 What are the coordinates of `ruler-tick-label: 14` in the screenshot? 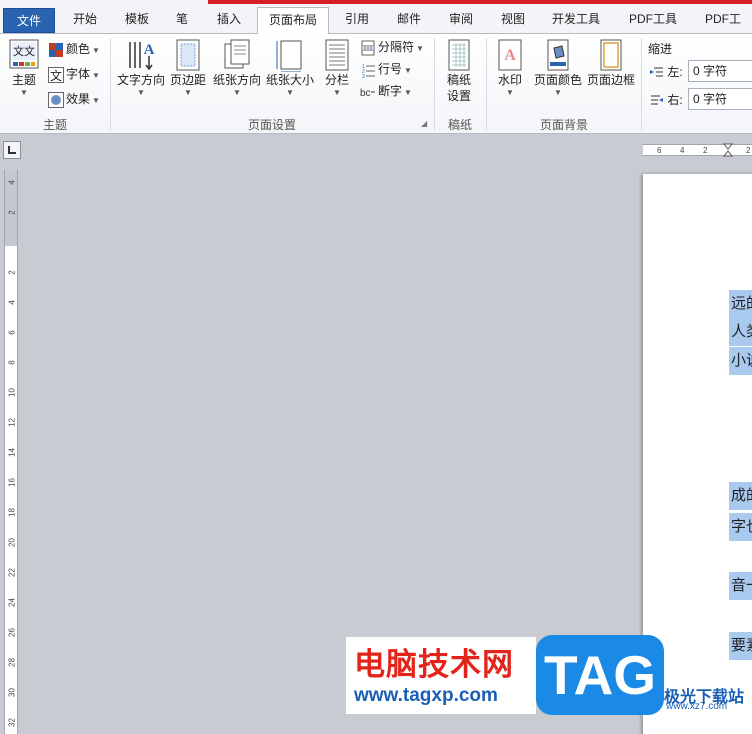 It's located at (12, 452).